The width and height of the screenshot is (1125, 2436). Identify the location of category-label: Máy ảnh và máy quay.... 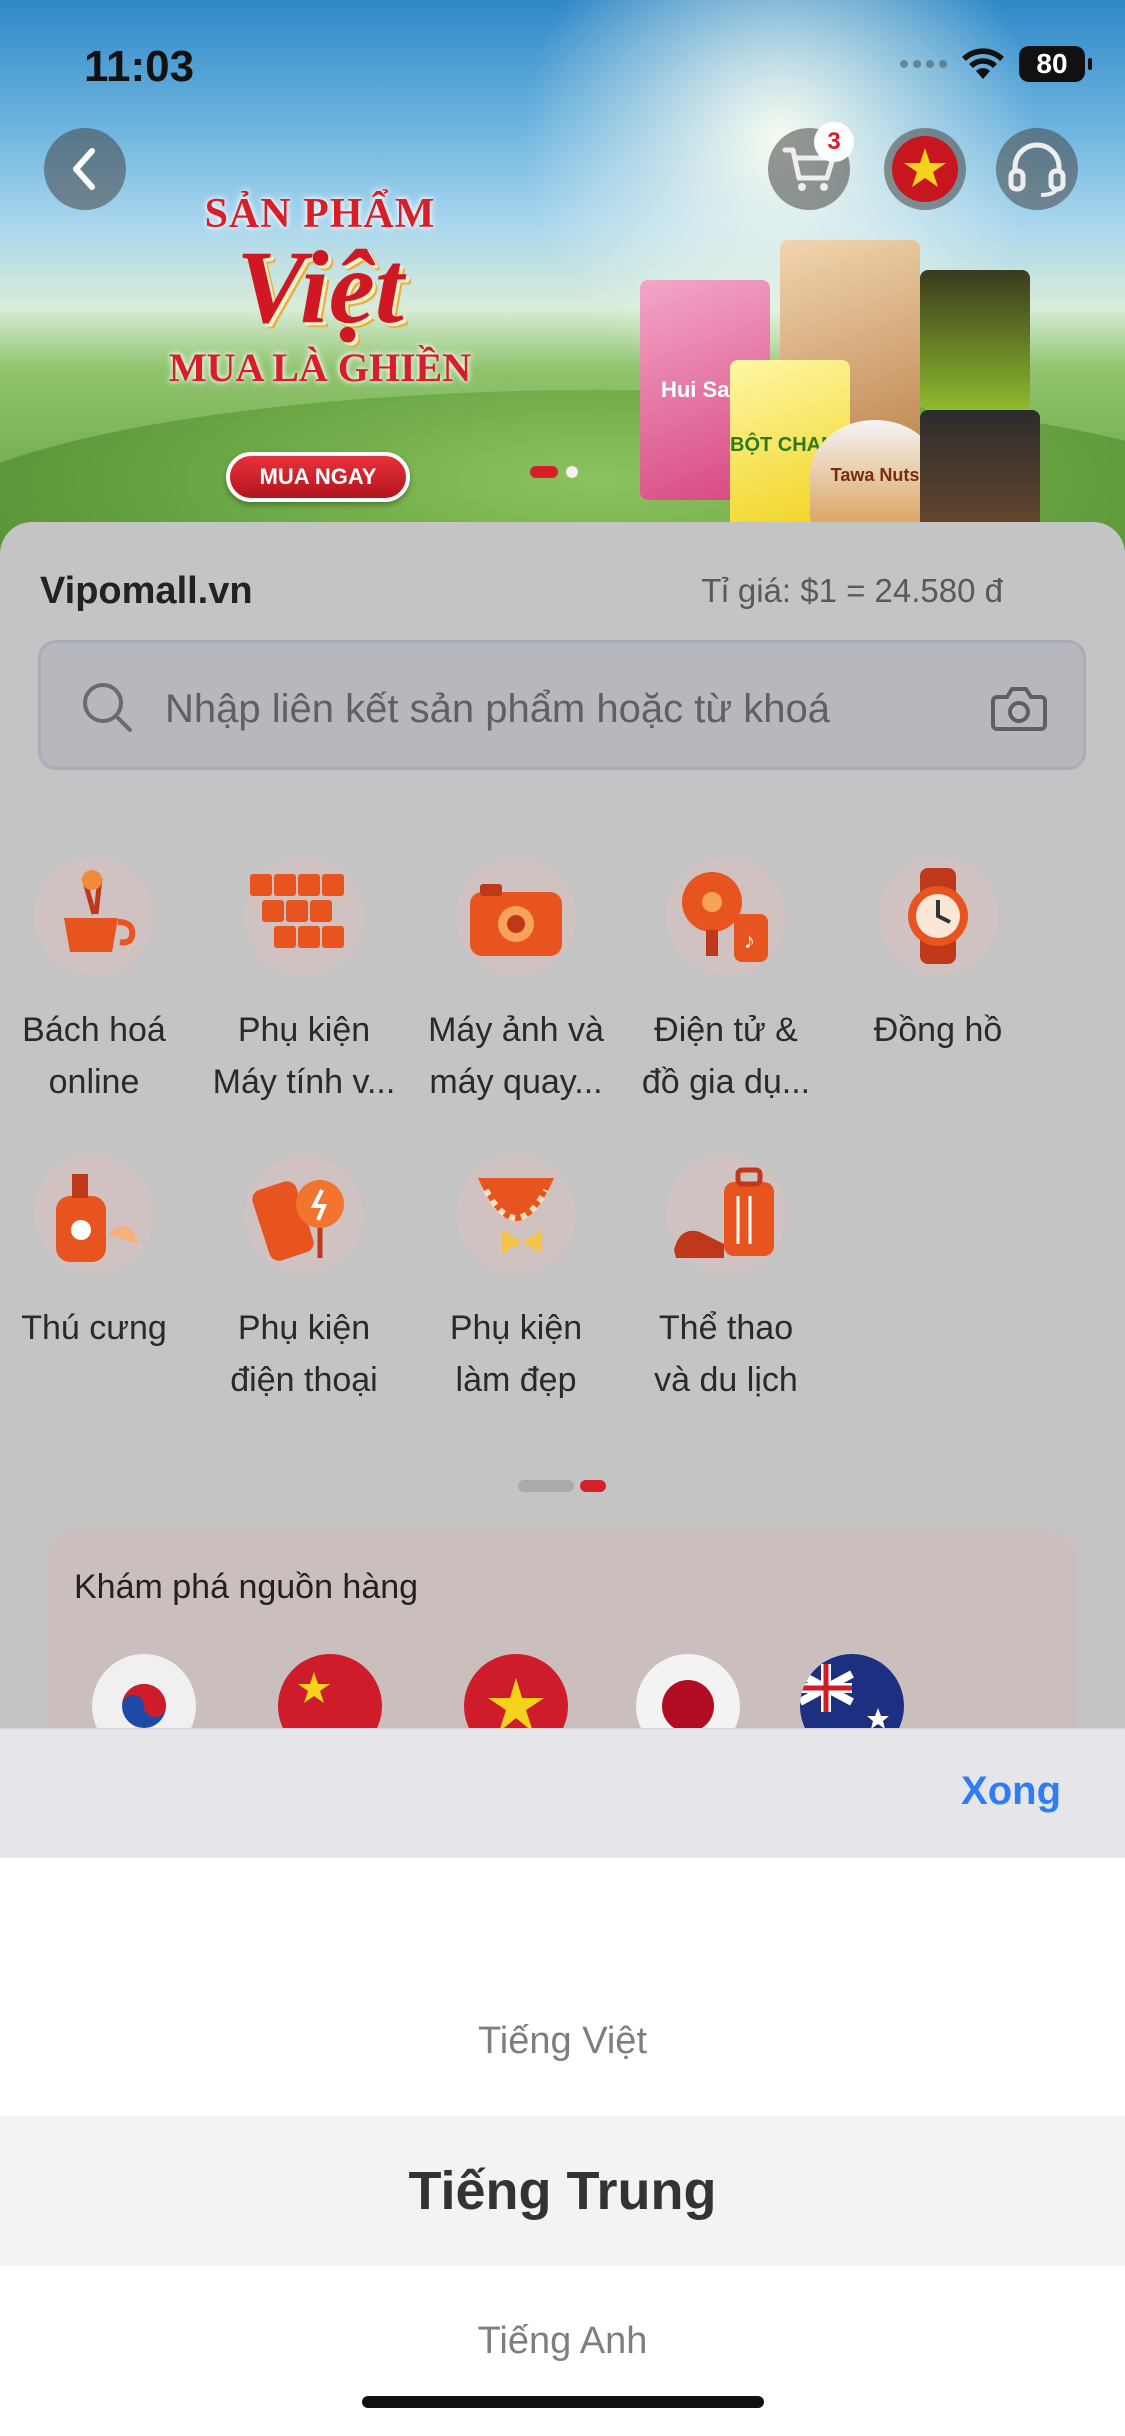
(516, 1056).